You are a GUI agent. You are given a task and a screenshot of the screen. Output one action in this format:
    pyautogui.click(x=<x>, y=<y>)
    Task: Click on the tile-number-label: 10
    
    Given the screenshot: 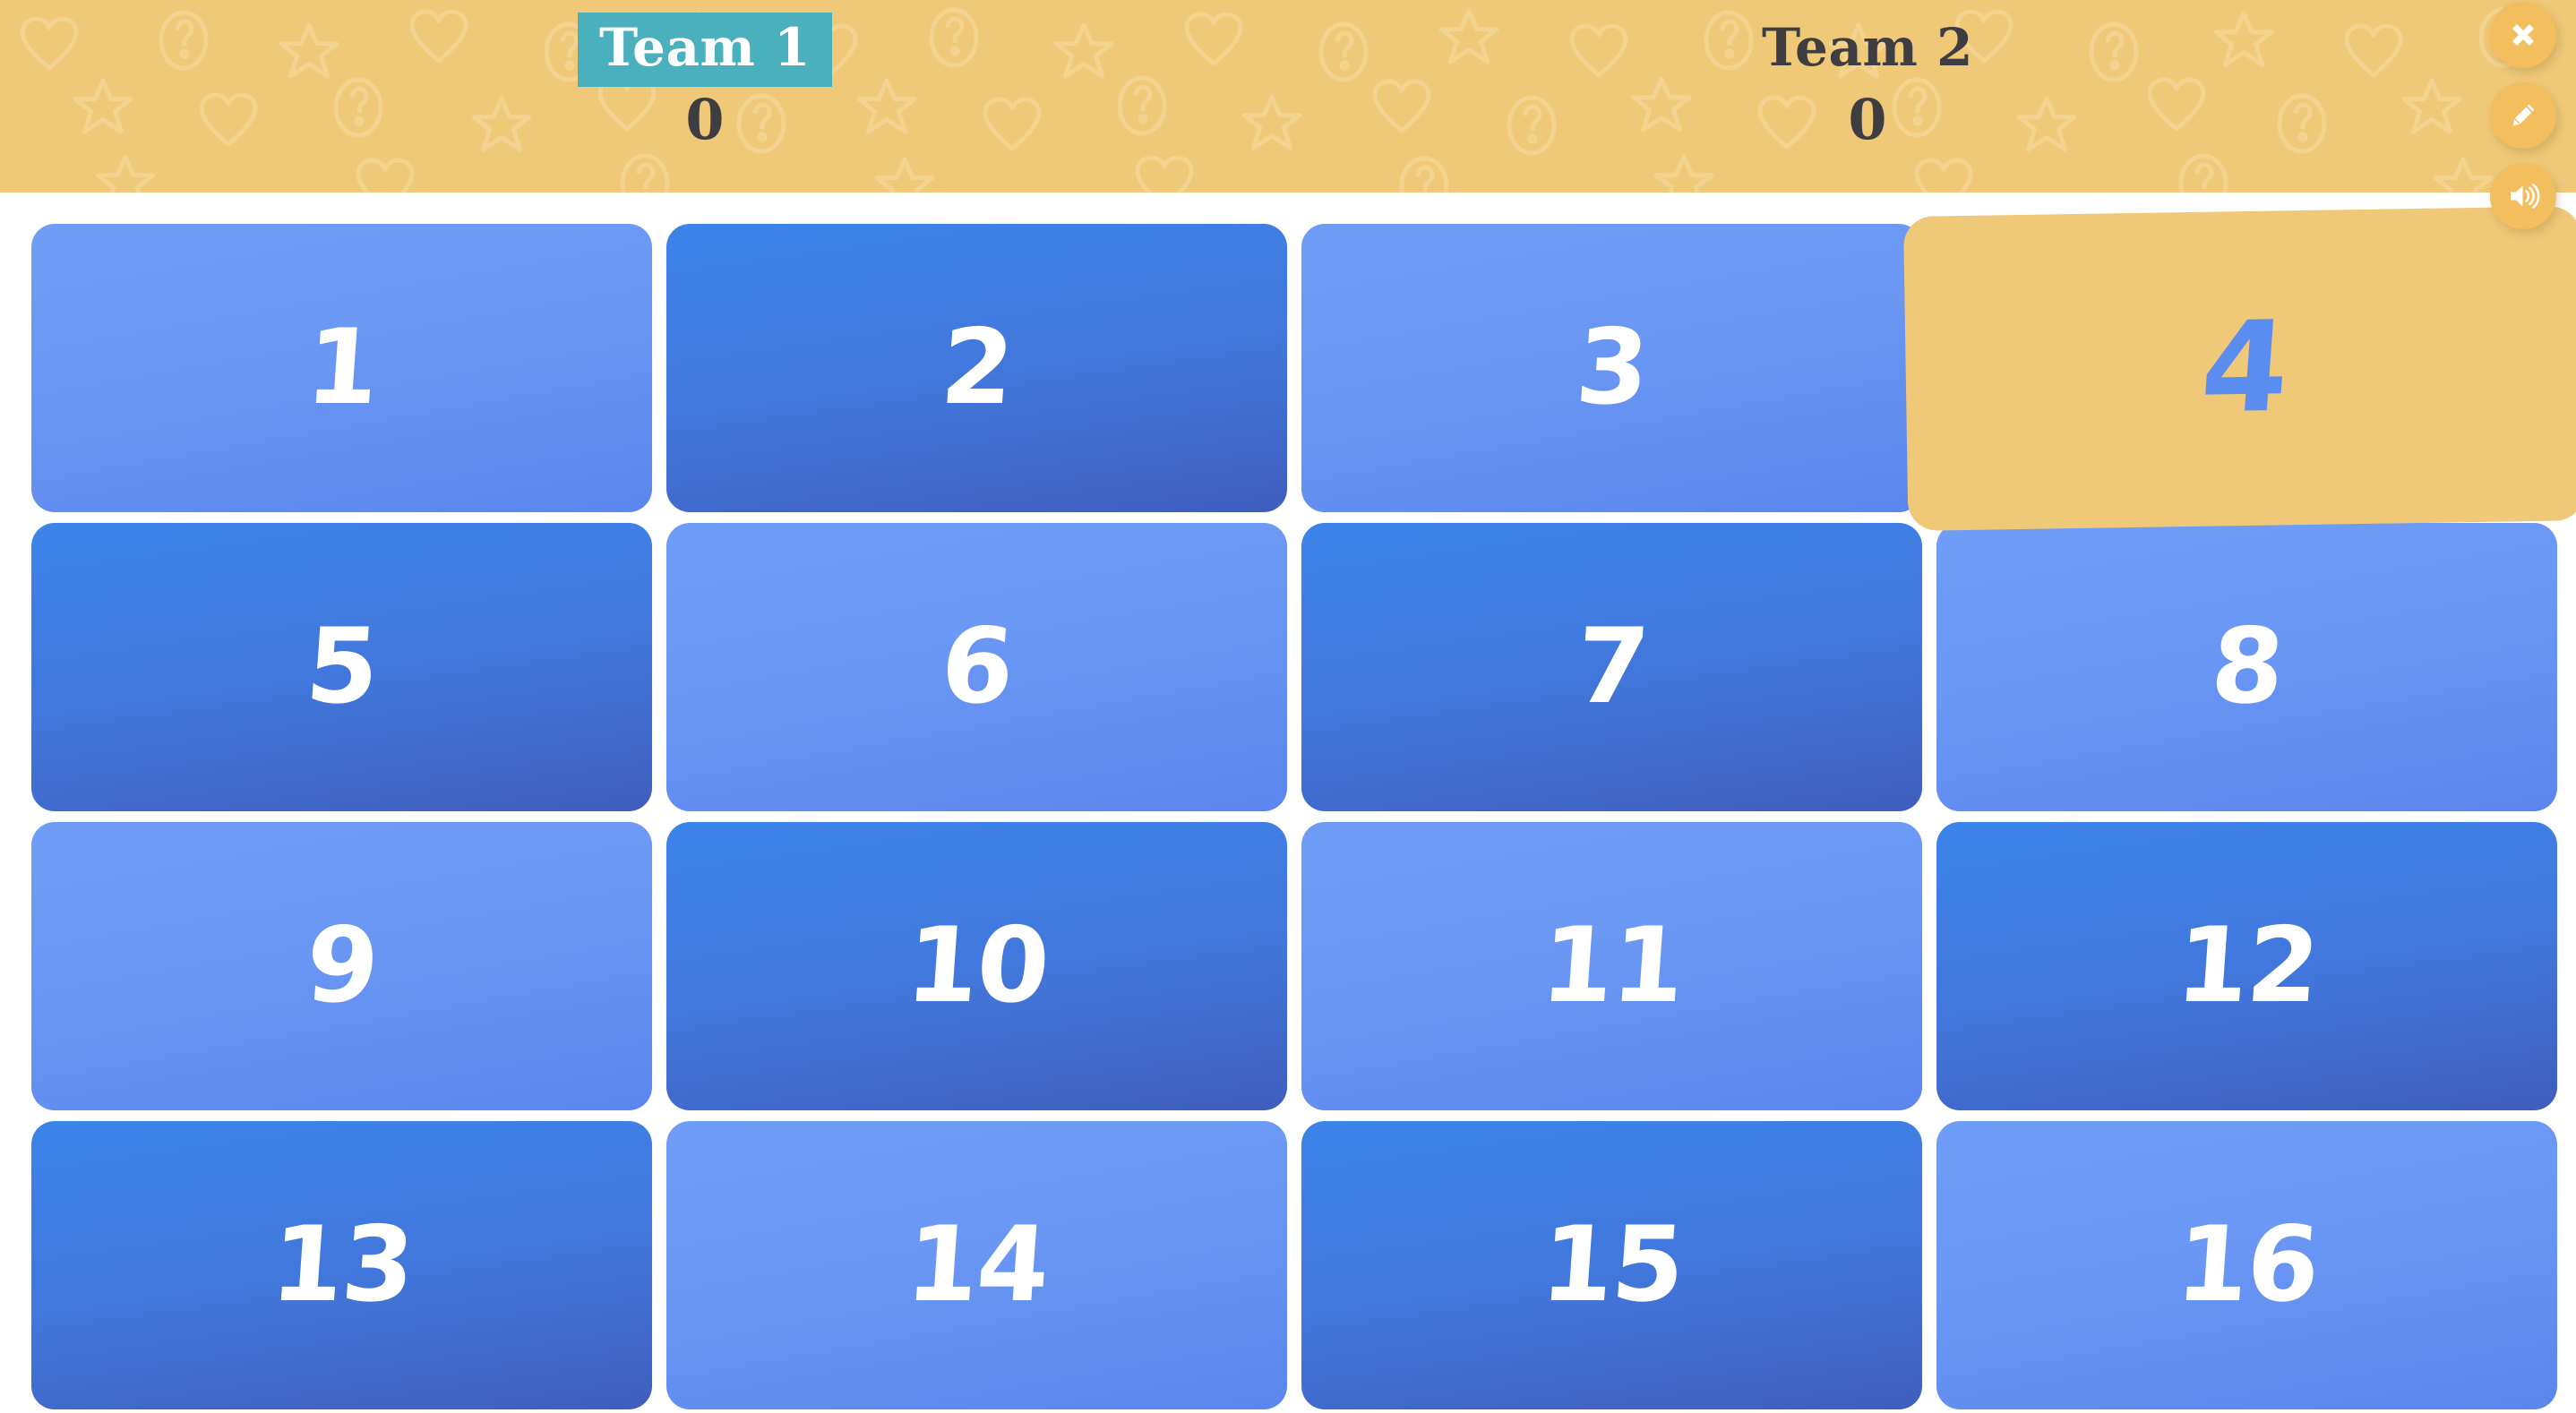 What is the action you would take?
    pyautogui.click(x=977, y=965)
    